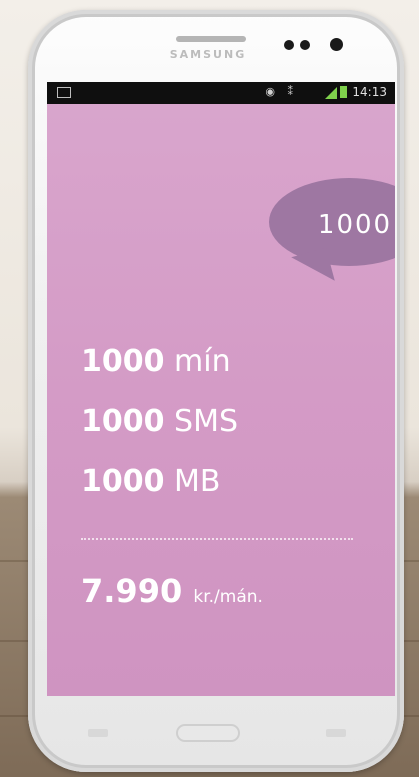 Image resolution: width=419 pixels, height=777 pixels. I want to click on home-button, so click(208, 733).